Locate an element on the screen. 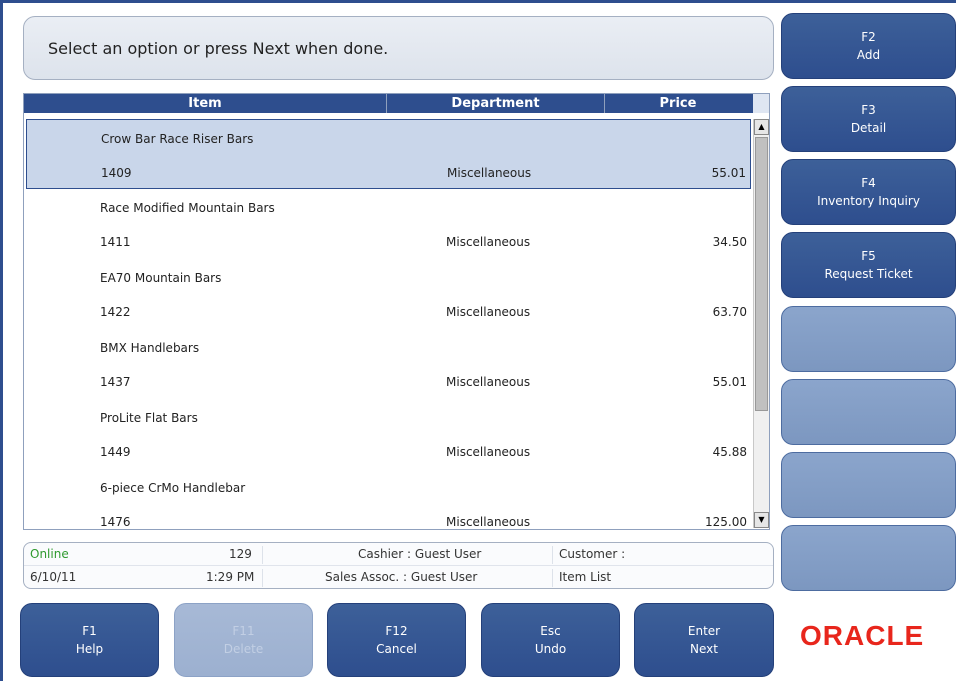 The width and height of the screenshot is (956, 681). header-filler is located at coordinates (761, 103).